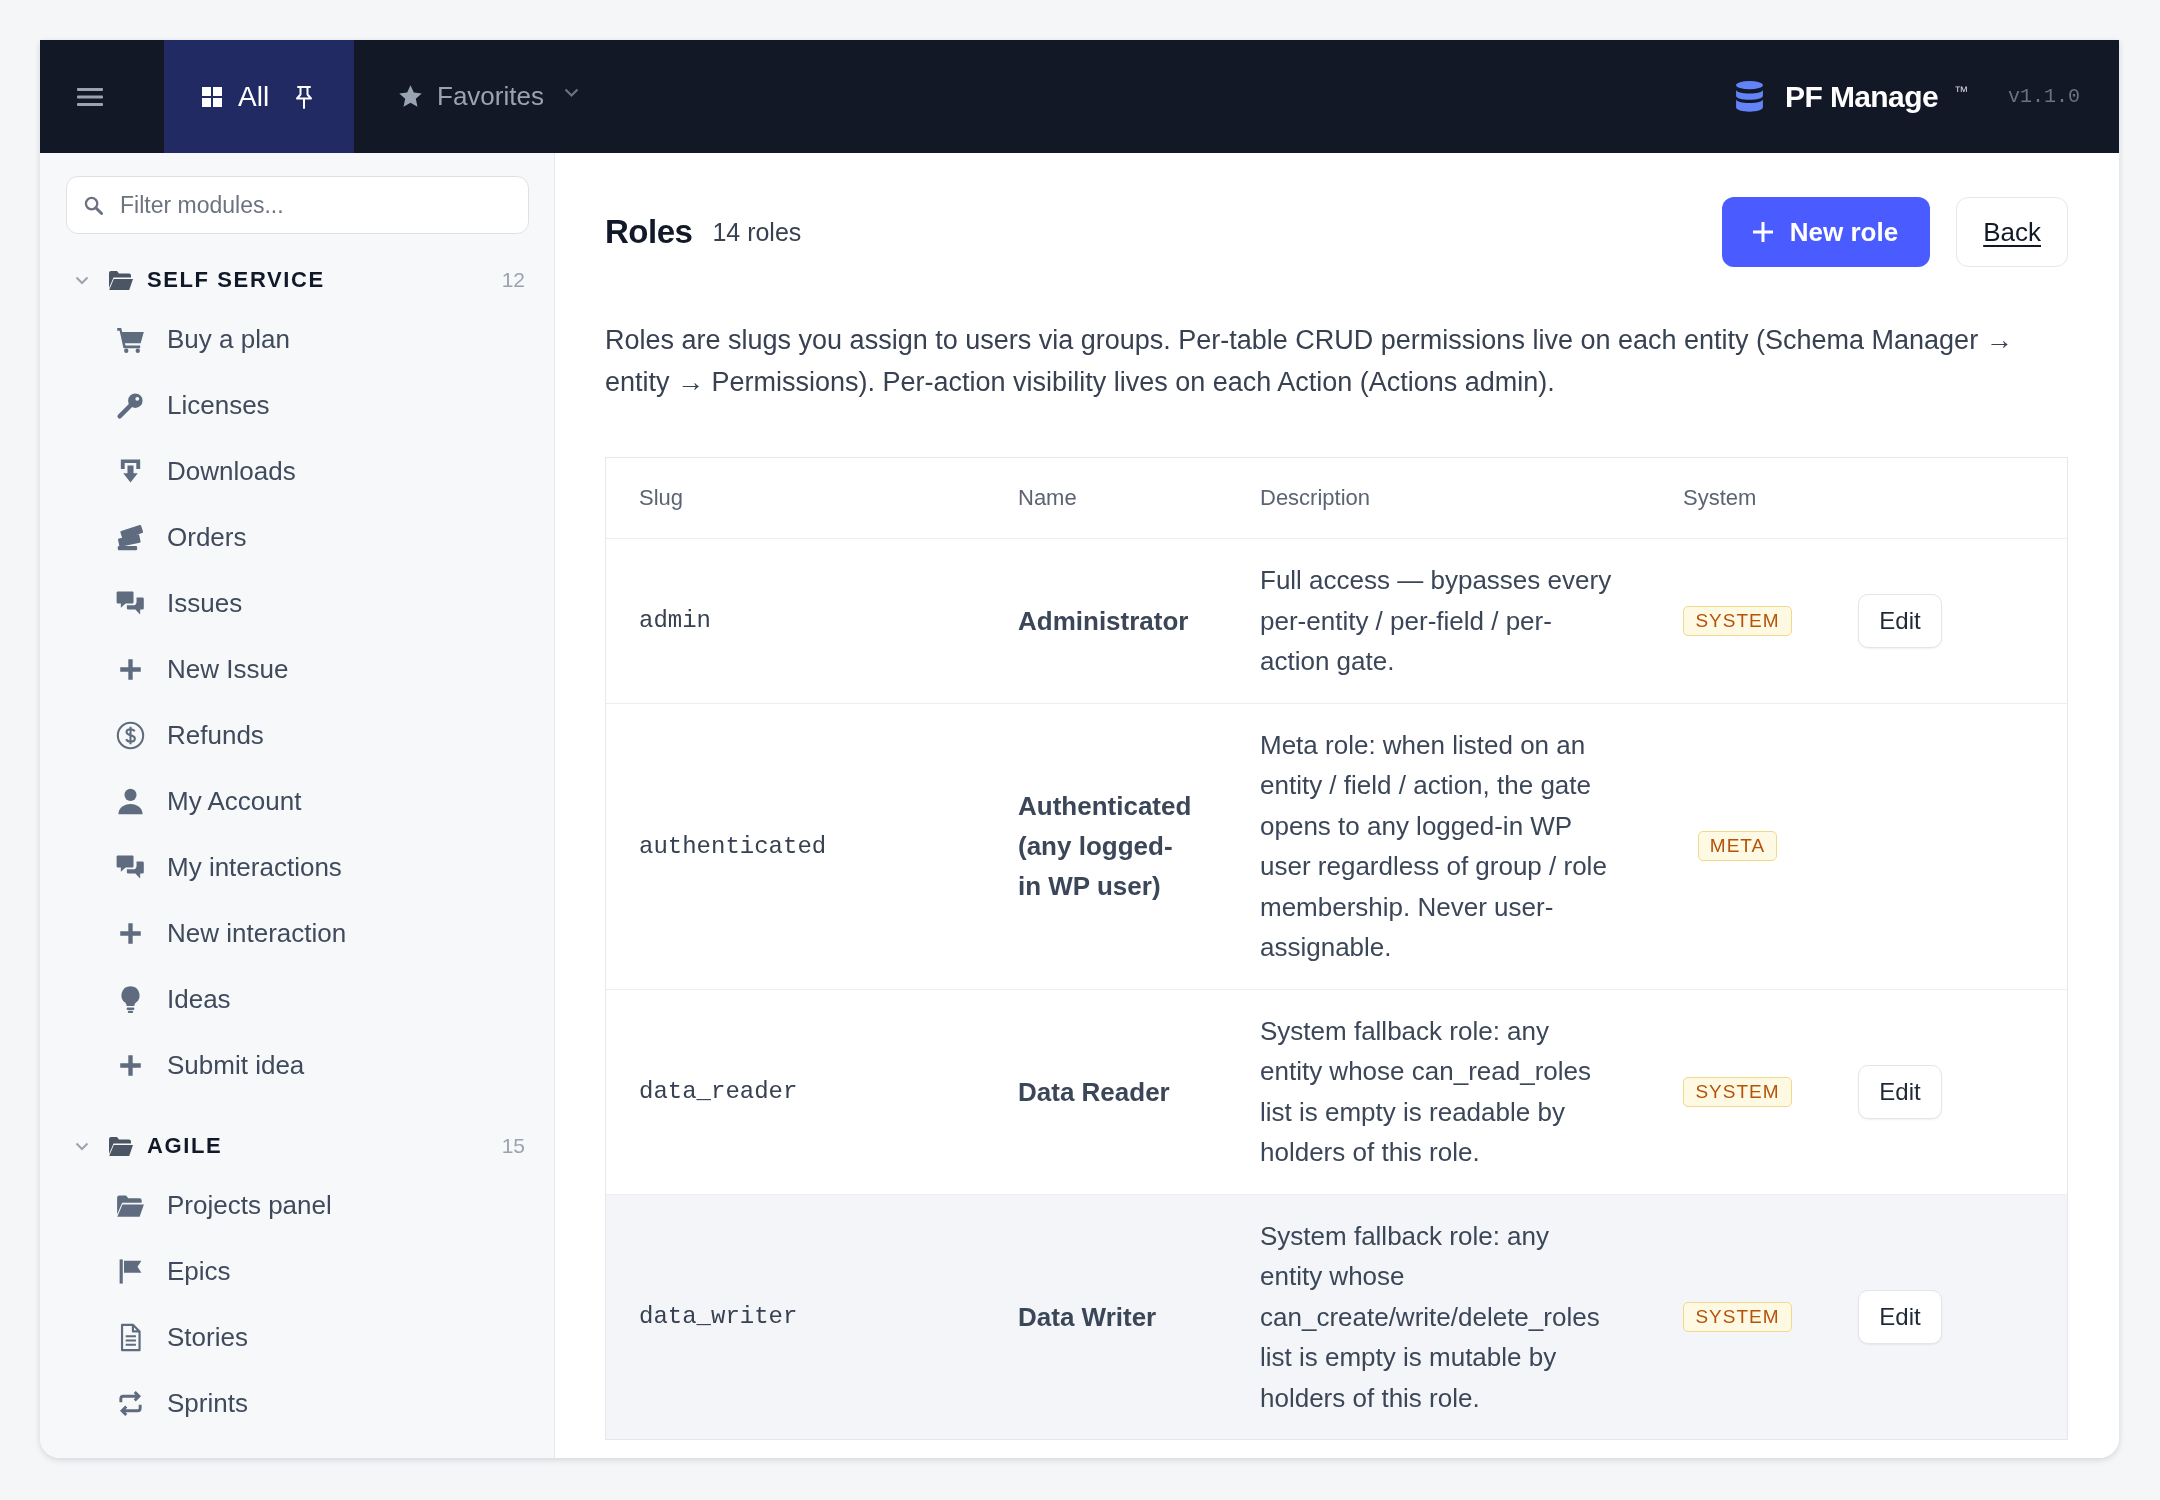  I want to click on sidebar-item: Ideas, so click(297, 999).